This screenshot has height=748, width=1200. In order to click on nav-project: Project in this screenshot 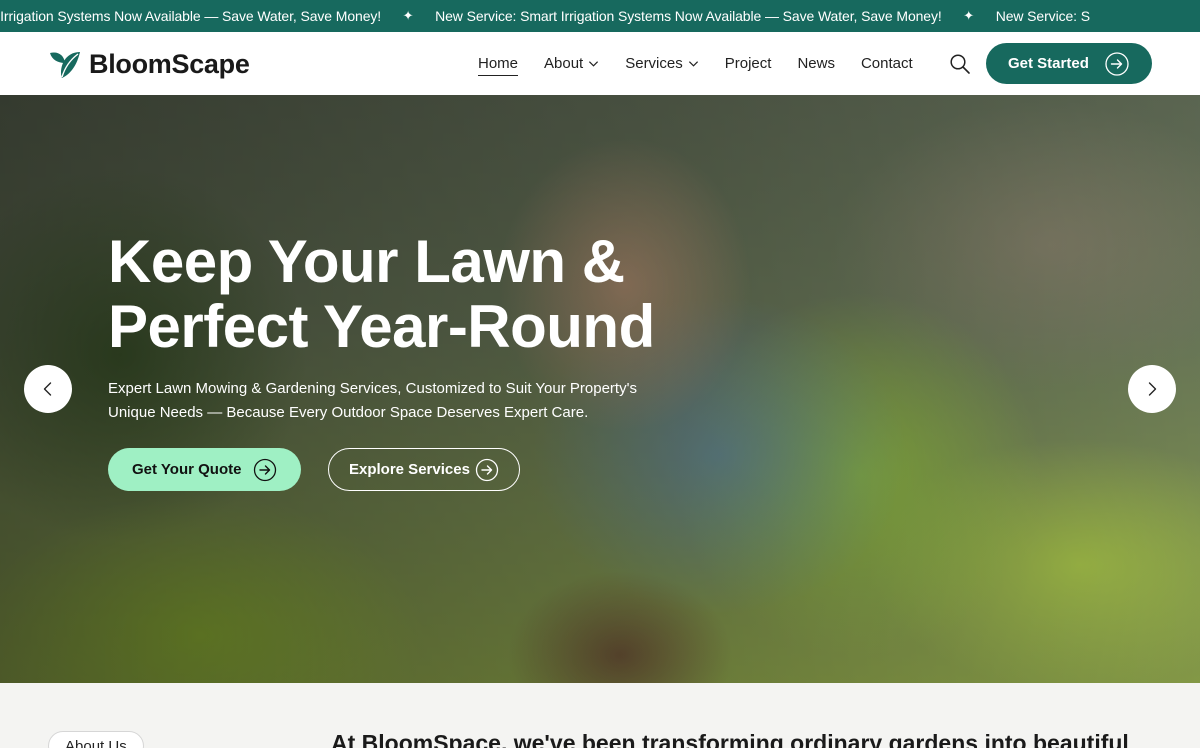, I will do `click(748, 63)`.